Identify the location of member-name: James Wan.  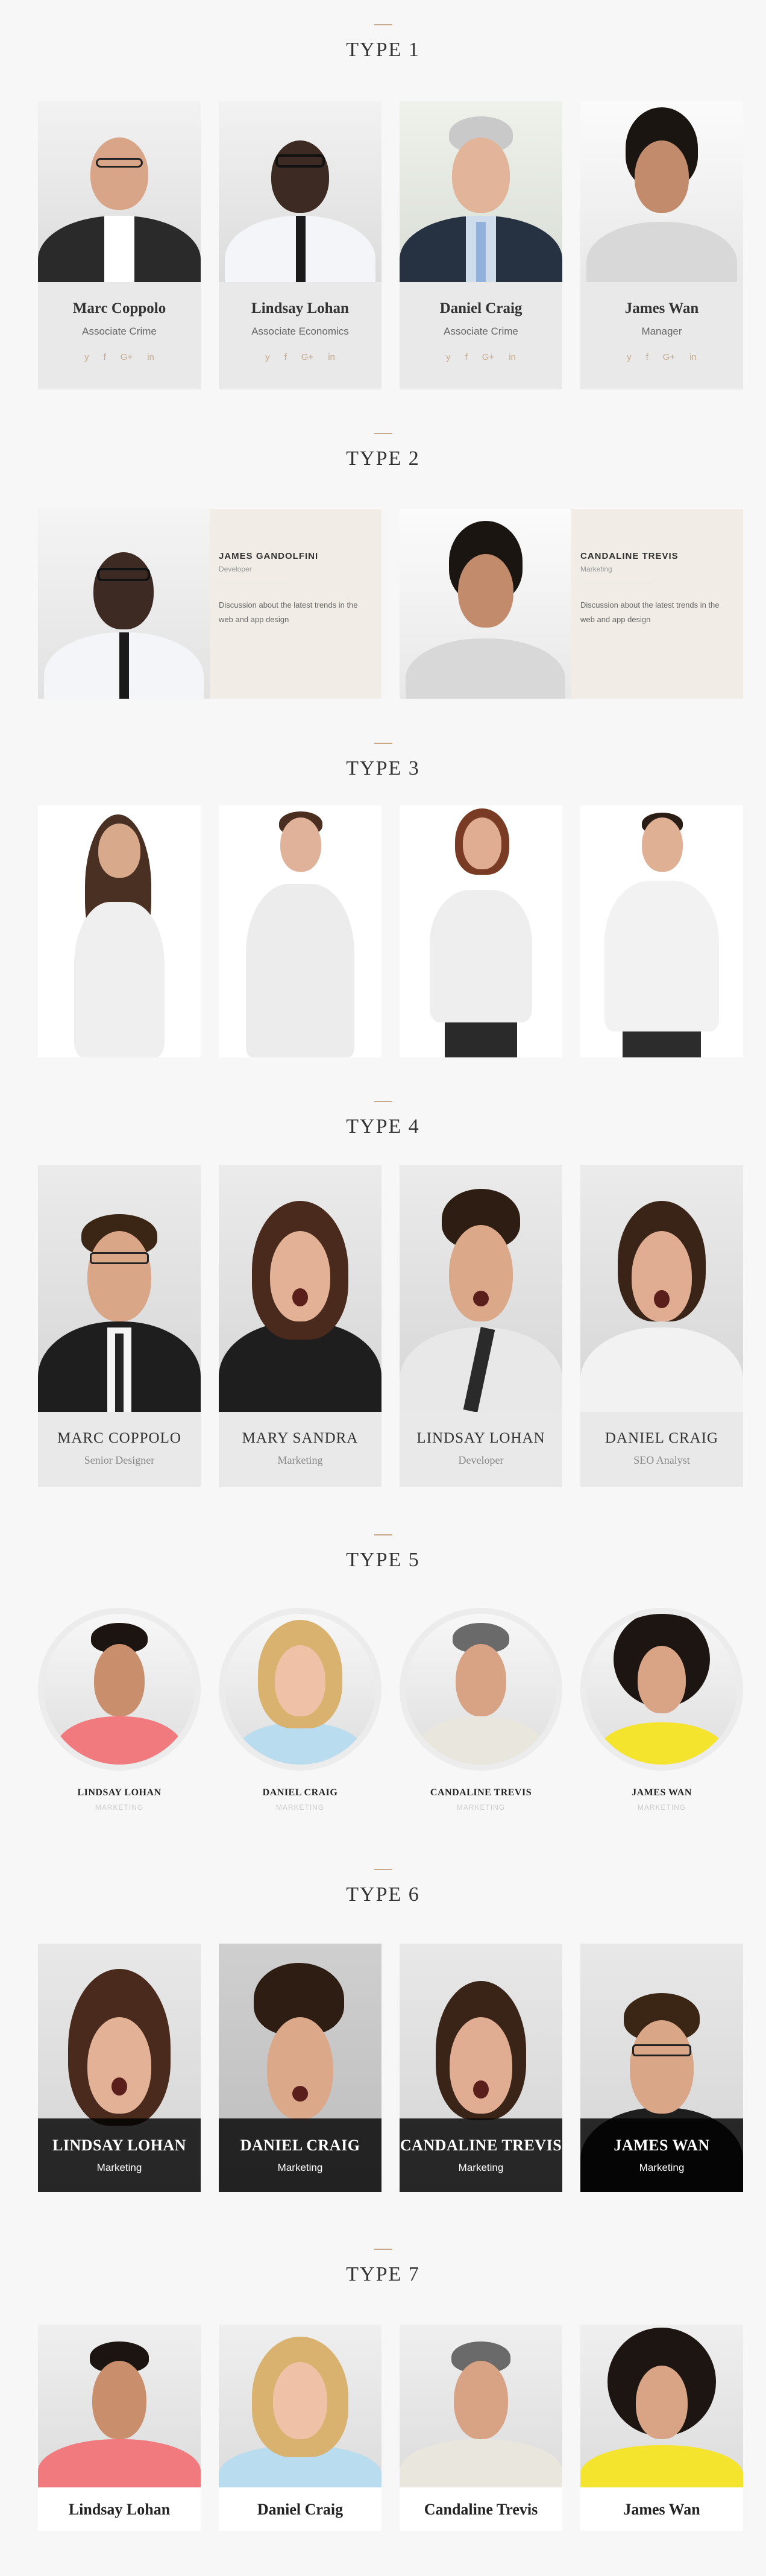
(661, 308).